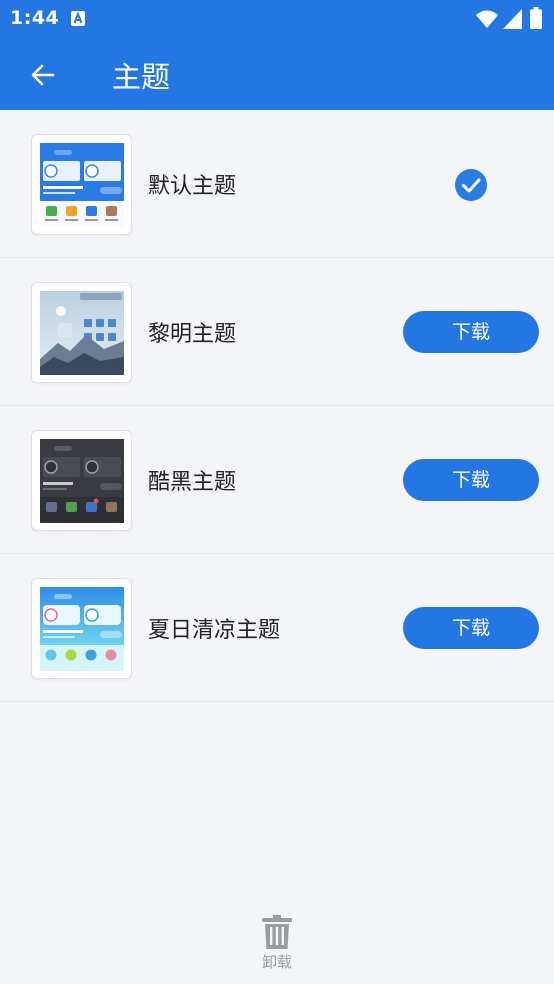 Image resolution: width=554 pixels, height=984 pixels. I want to click on theme-thumbnail-default, so click(81, 184).